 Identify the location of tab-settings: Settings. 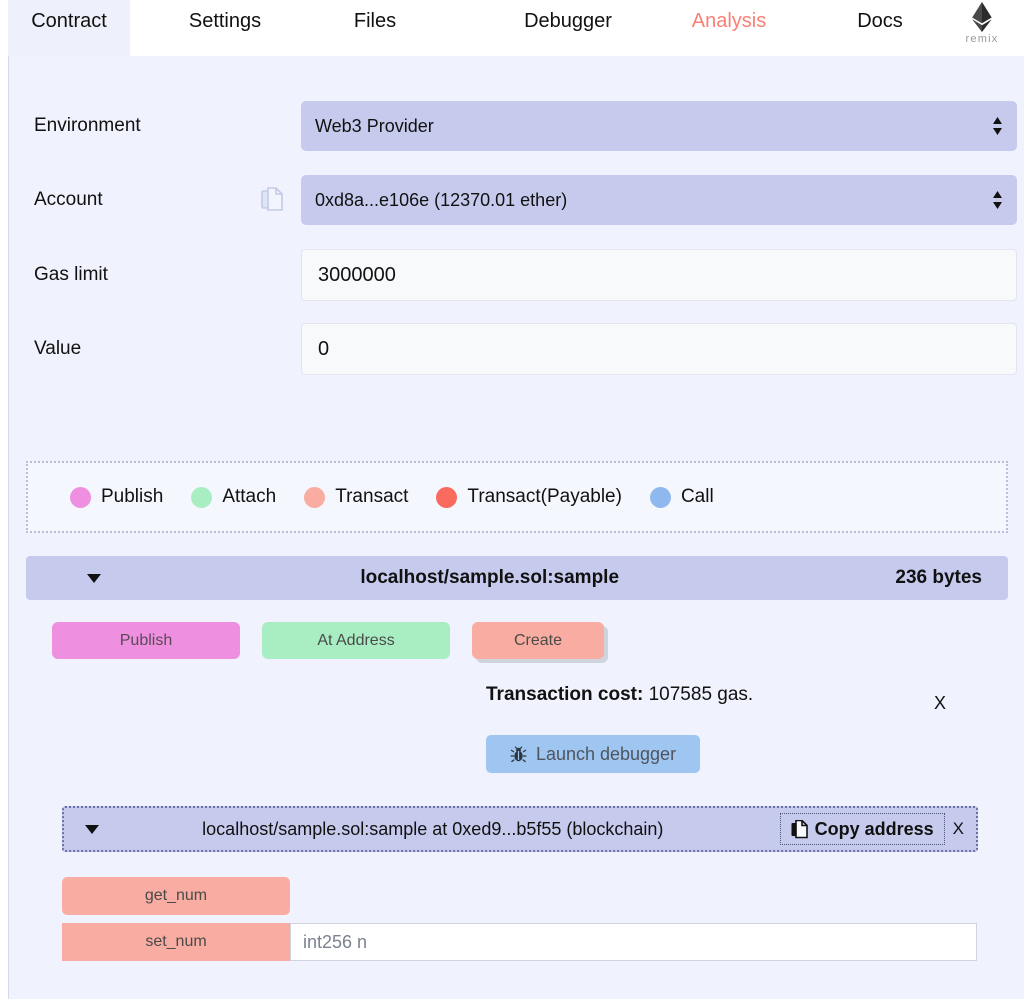
(225, 28).